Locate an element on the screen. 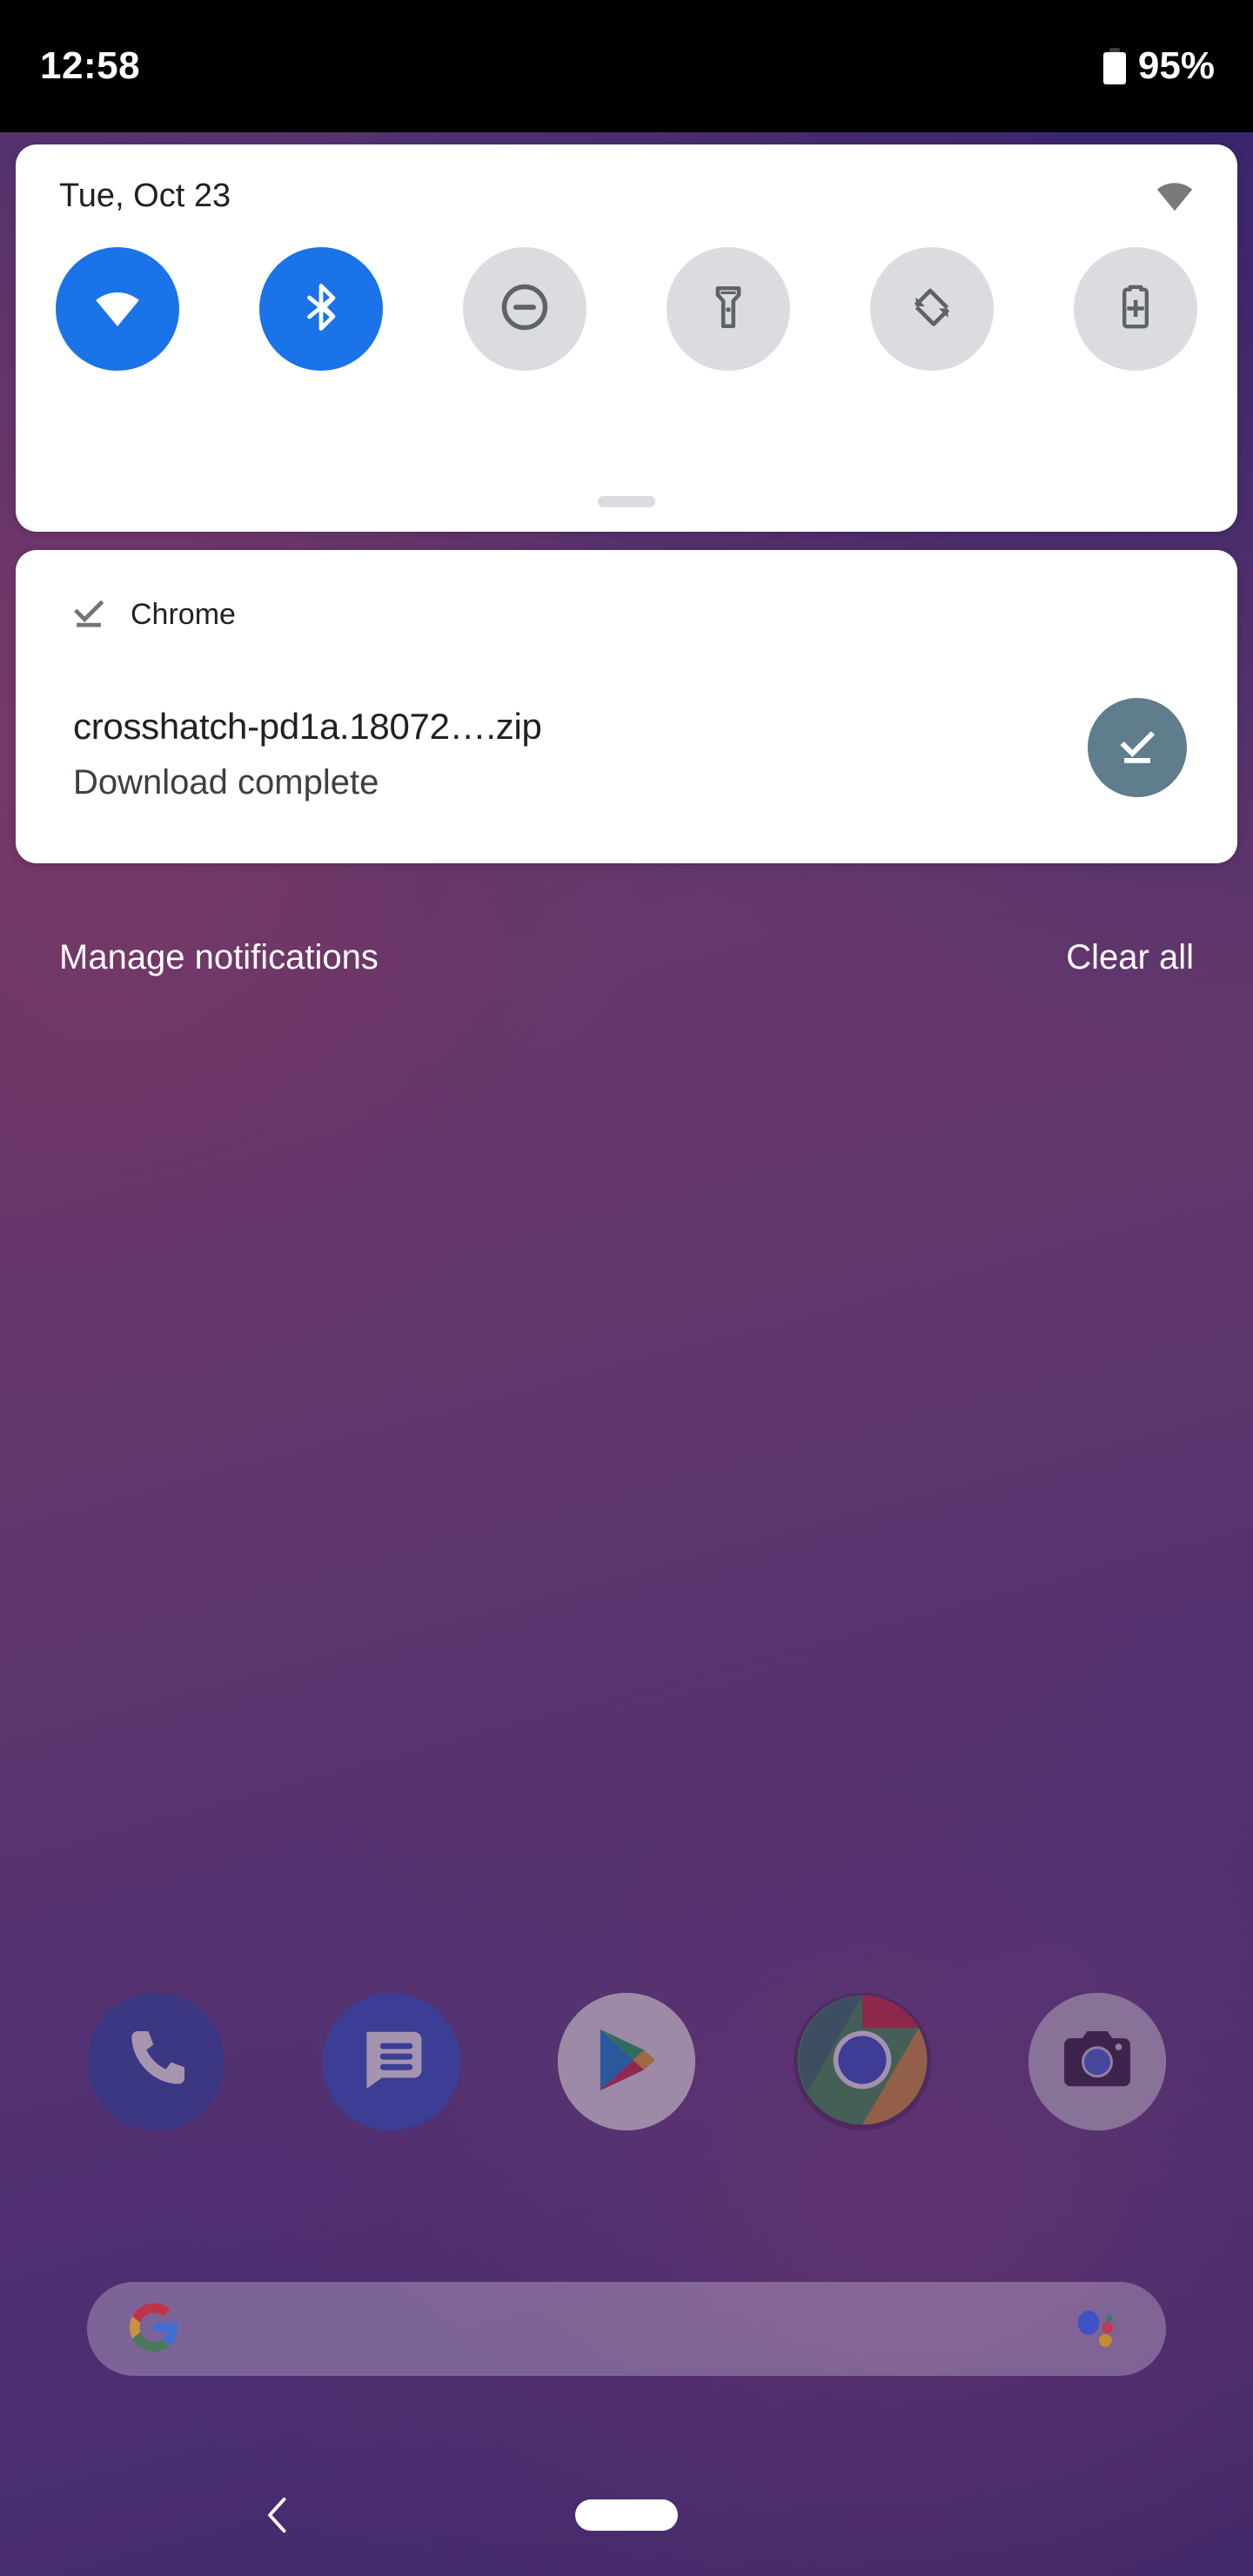  home-pill-icon is located at coordinates (626, 2515).